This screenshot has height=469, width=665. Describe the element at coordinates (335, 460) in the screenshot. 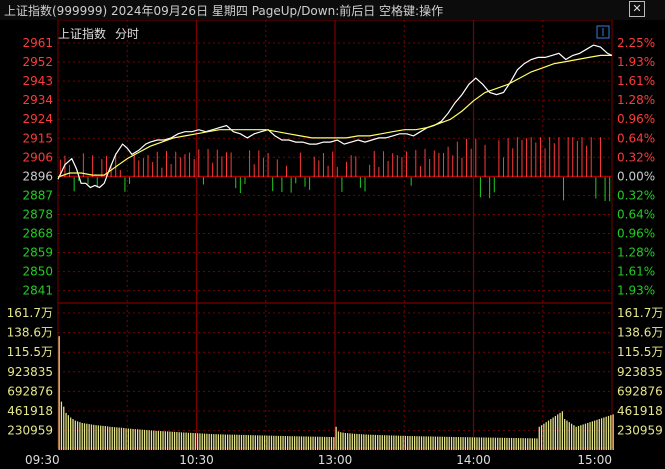

I see `time-tick-label: 13:00` at that location.